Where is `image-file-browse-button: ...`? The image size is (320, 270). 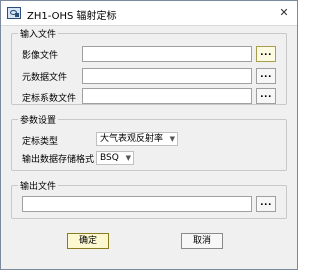
image-file-browse-button: ... is located at coordinates (266, 54).